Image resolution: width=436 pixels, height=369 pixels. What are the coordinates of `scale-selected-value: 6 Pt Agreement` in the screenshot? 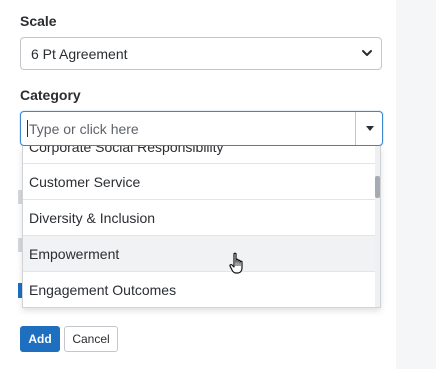 It's located at (79, 53).